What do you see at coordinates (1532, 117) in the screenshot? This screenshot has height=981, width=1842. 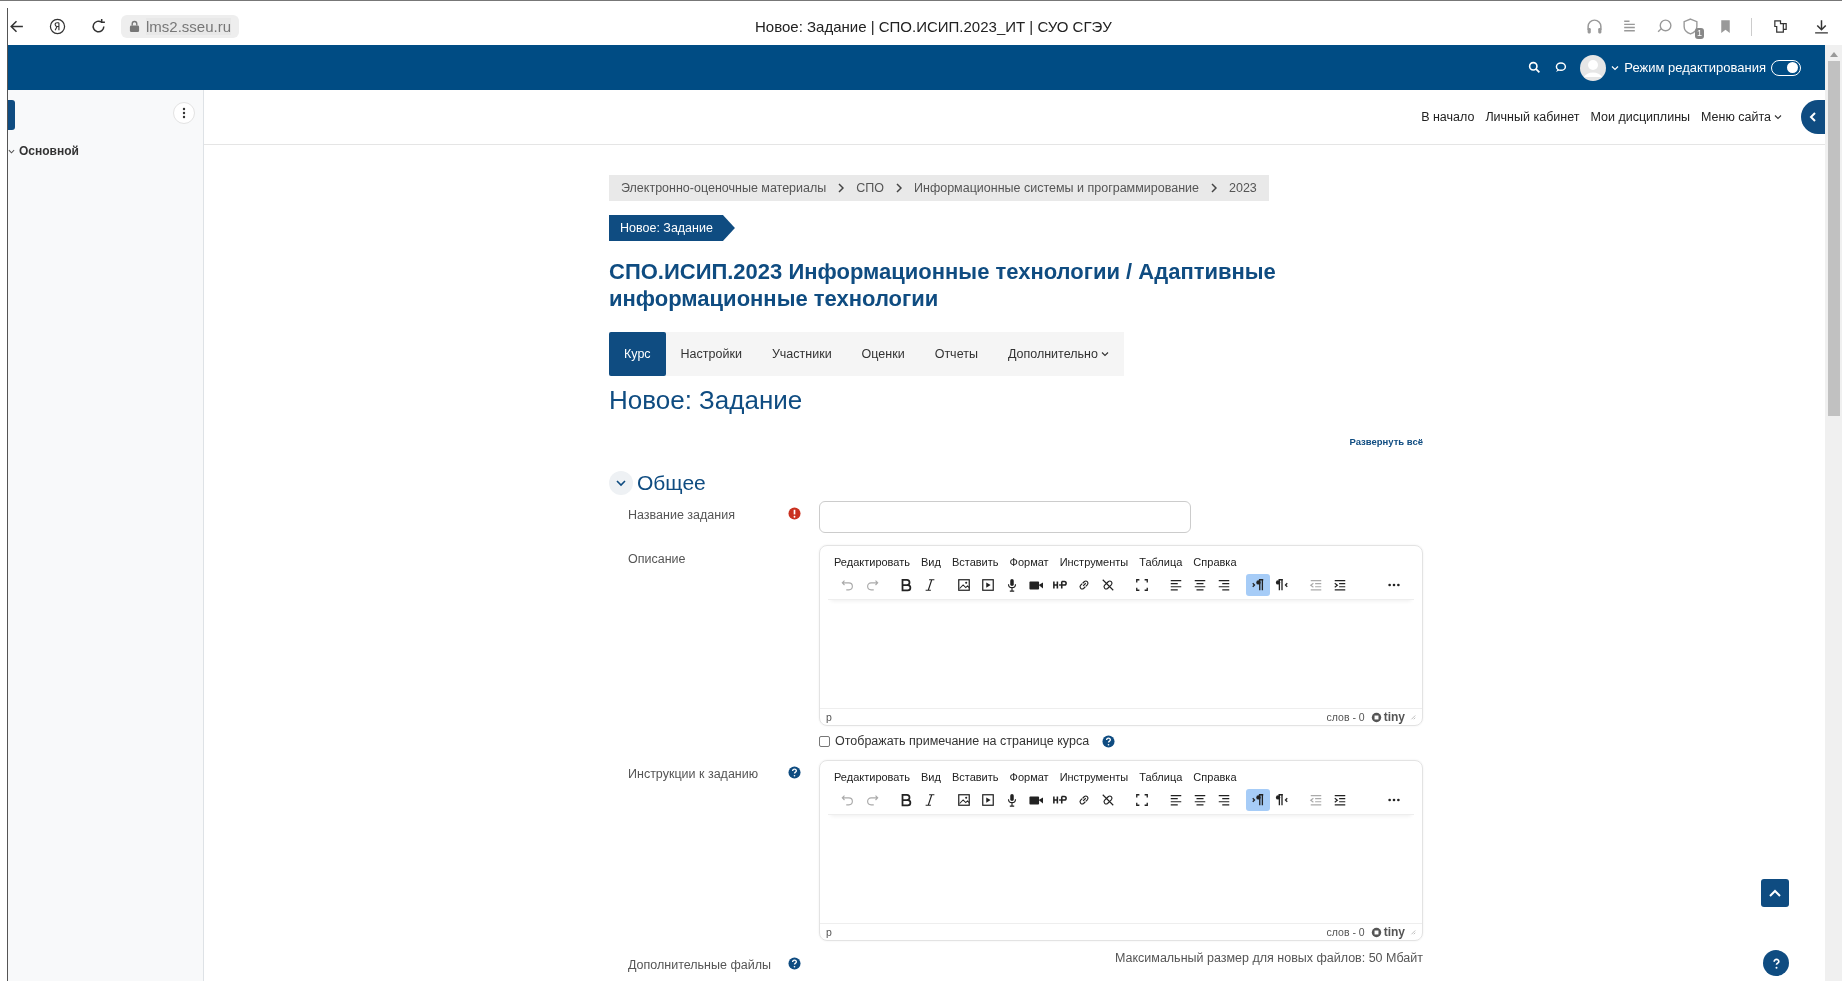 I see `site-nav-link: Личный кабинет` at bounding box center [1532, 117].